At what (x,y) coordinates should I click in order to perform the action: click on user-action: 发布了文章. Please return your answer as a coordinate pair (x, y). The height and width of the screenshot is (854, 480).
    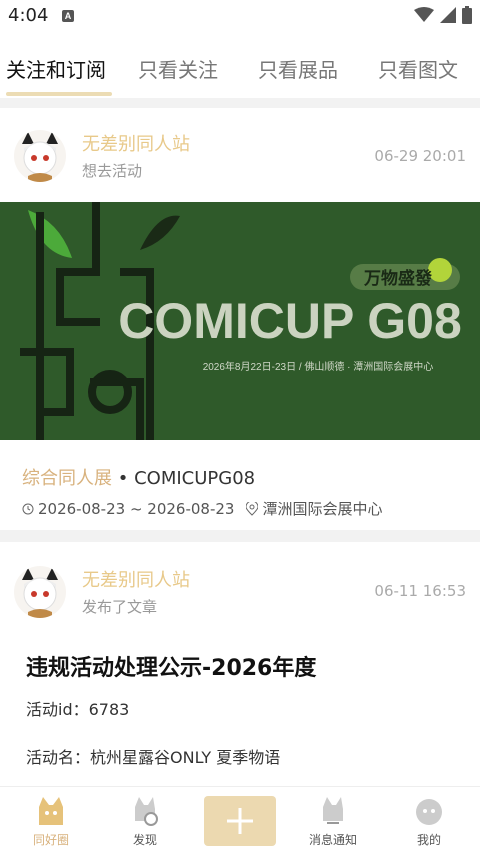
    Looking at the image, I should click on (120, 607).